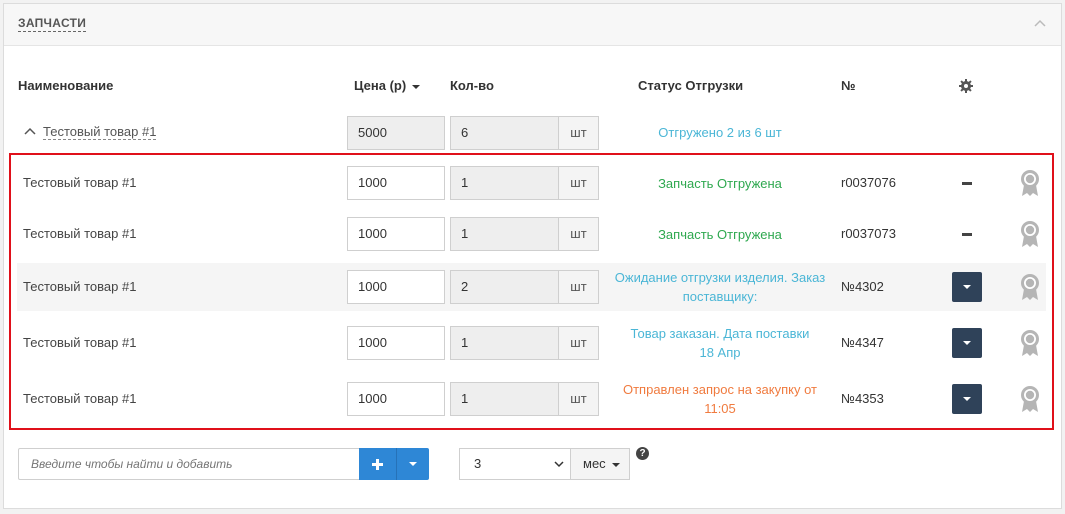 The width and height of the screenshot is (1065, 514). Describe the element at coordinates (515, 464) in the screenshot. I see `period-select: 3` at that location.